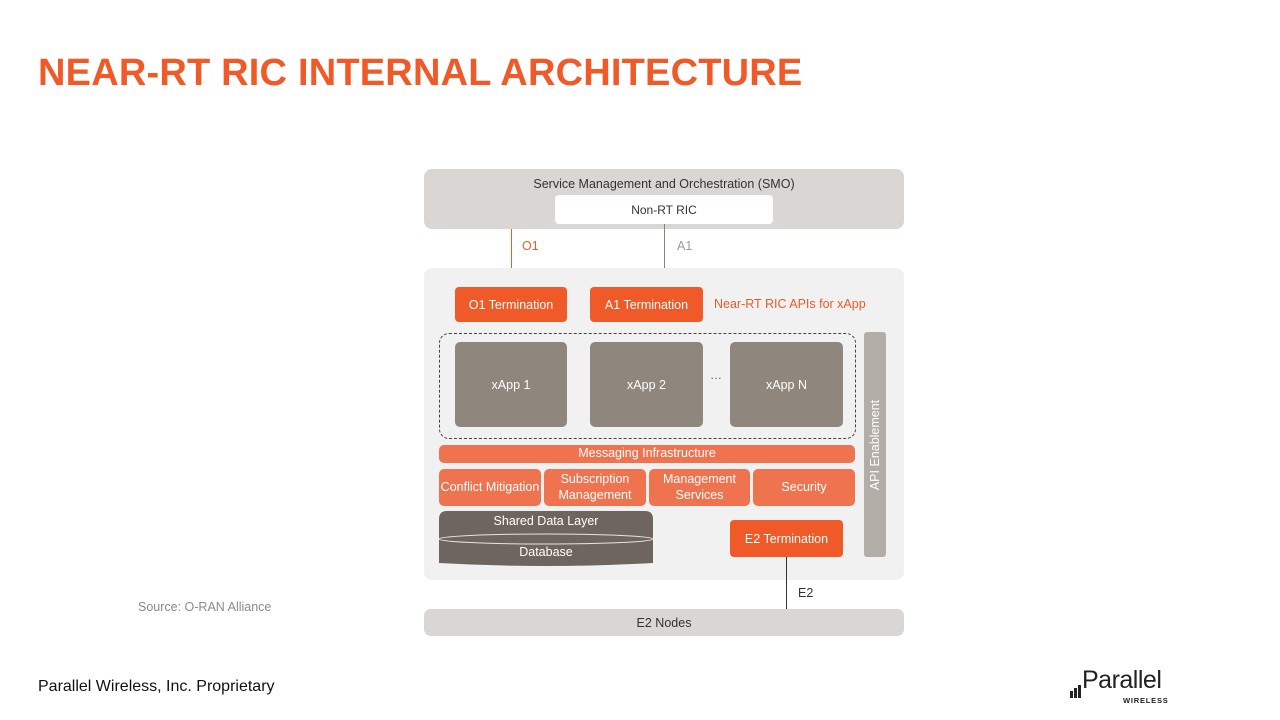 The image size is (1280, 720). I want to click on conflict-mitigation: Conflict Mitigation, so click(490, 487).